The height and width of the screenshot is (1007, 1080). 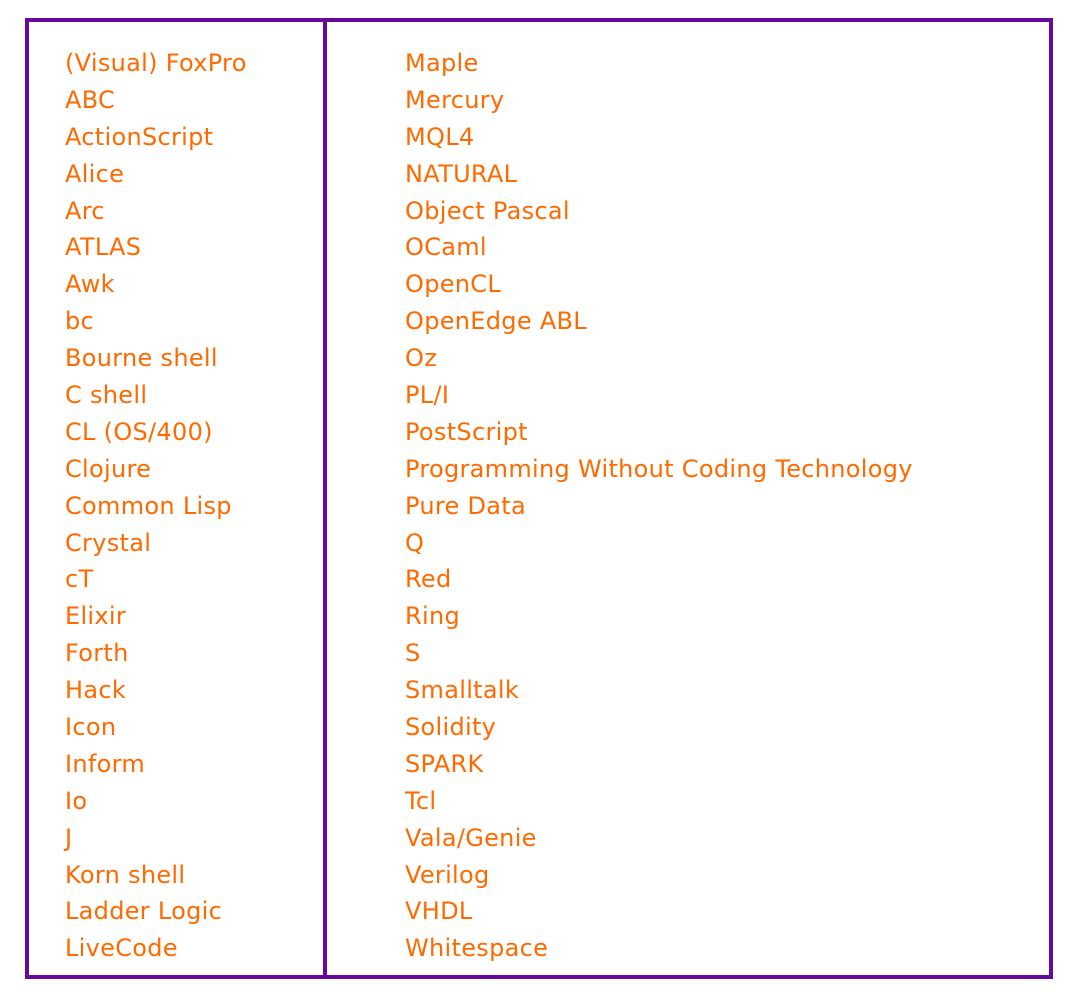 I want to click on language-item: CL (OS/400), so click(x=139, y=431).